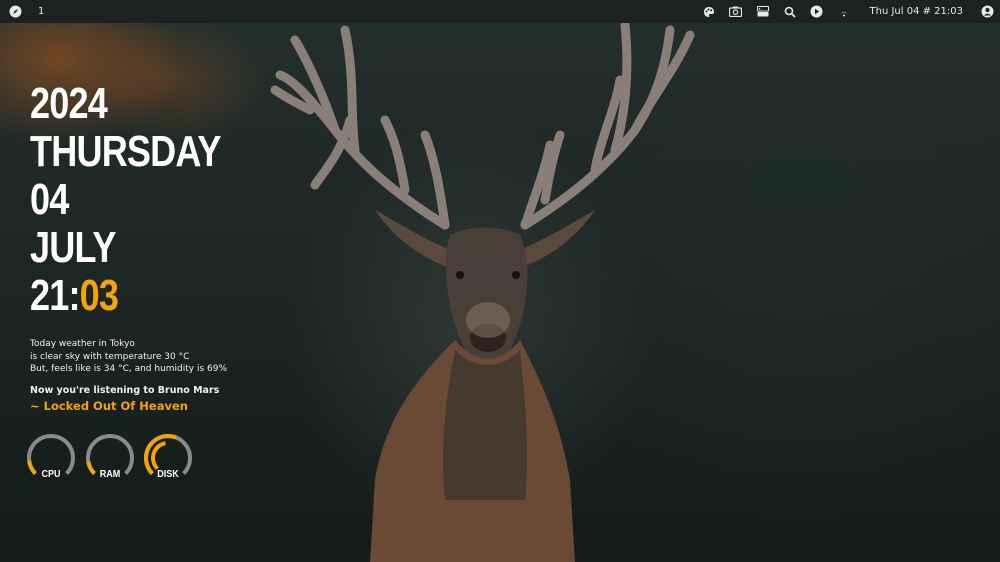 The image size is (1000, 562). I want to click on weekday-text: THURSDAY, so click(125, 151).